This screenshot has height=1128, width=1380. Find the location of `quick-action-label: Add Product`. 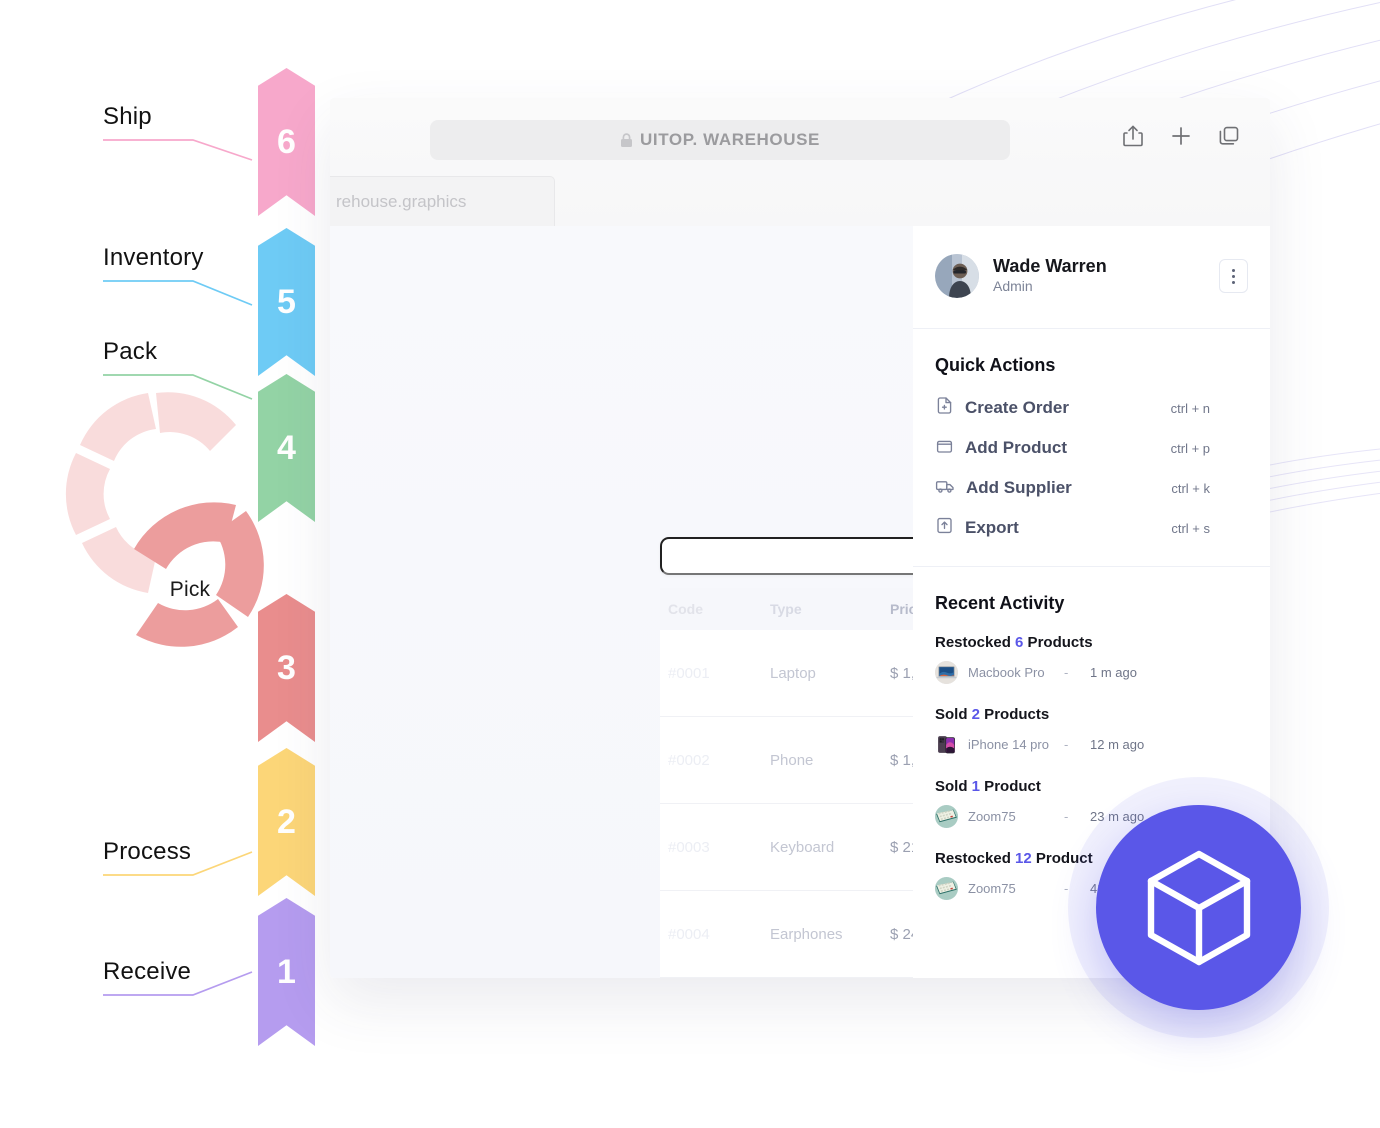

quick-action-label: Add Product is located at coordinates (1016, 447).